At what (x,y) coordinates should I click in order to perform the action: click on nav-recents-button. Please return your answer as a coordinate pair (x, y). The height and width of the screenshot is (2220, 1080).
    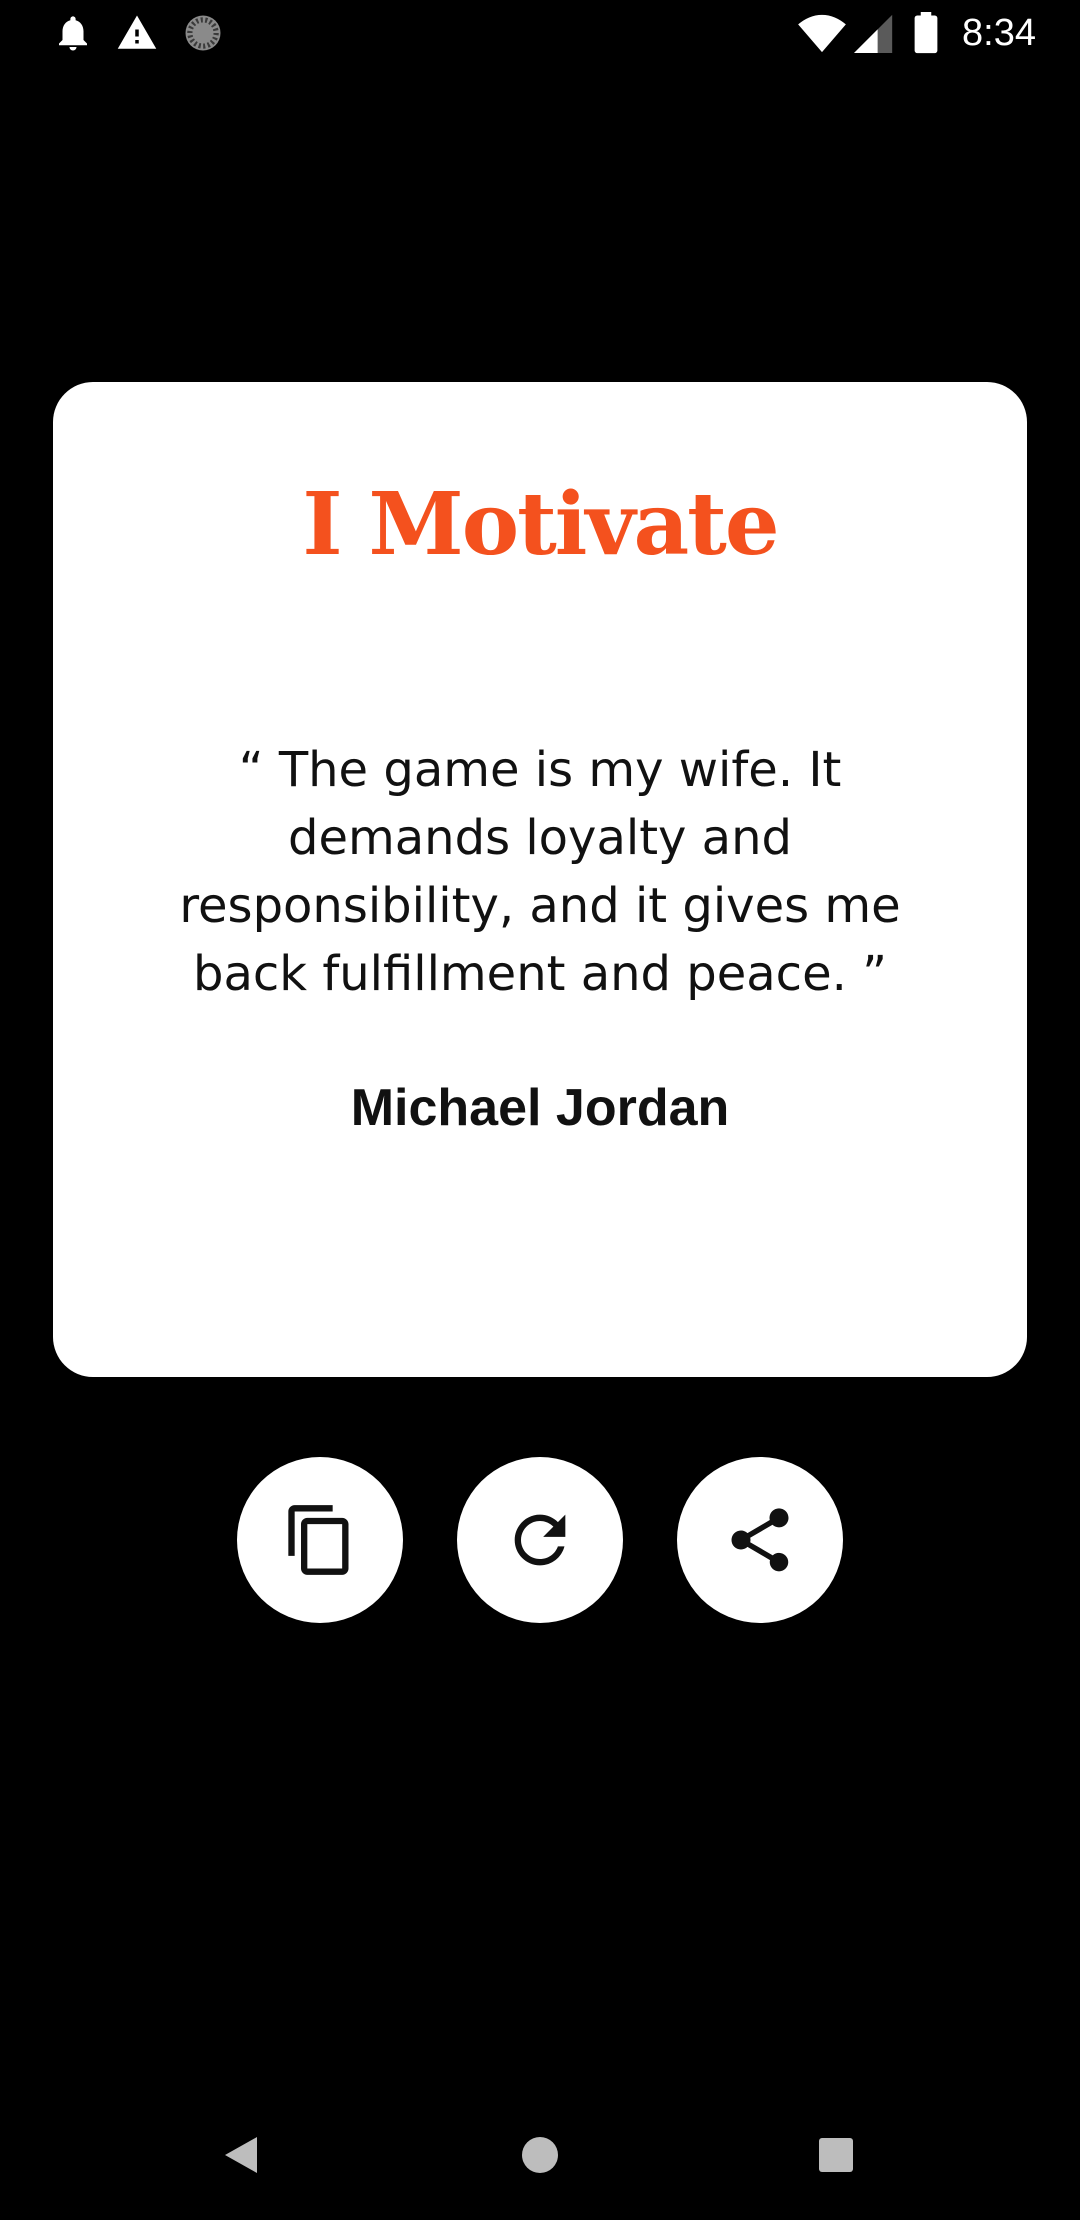
    Looking at the image, I should click on (836, 2155).